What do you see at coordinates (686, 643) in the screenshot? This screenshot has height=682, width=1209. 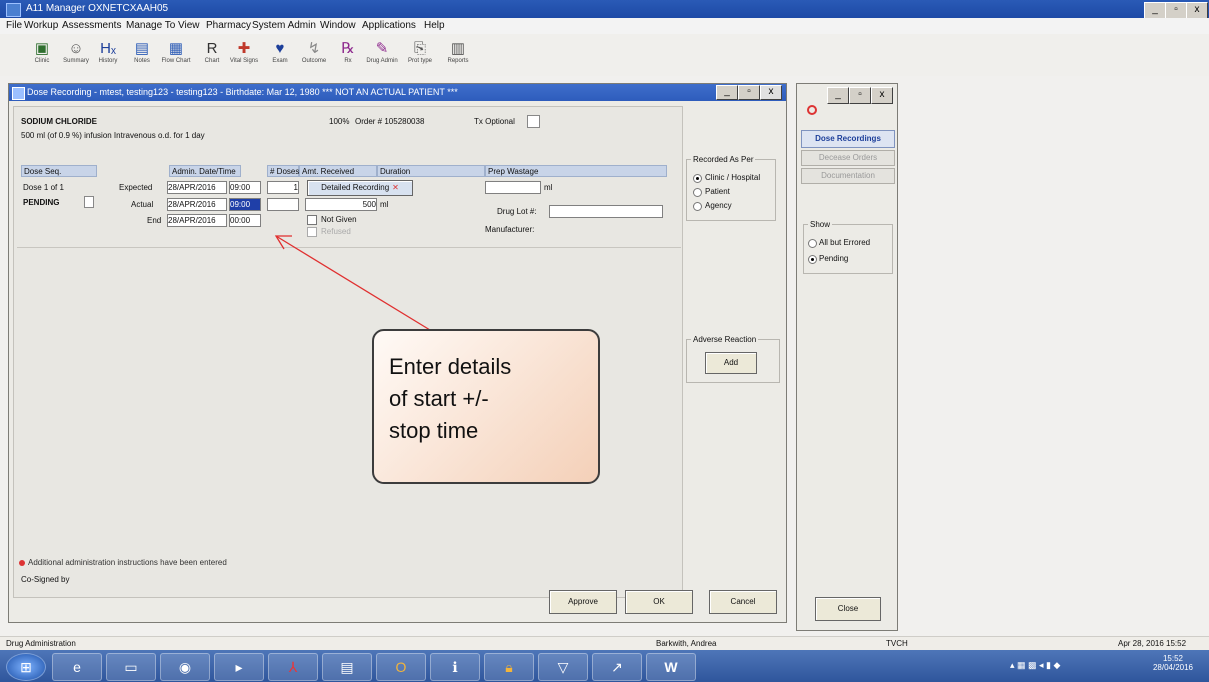 I see `status-user: Barkwith, Andrea` at bounding box center [686, 643].